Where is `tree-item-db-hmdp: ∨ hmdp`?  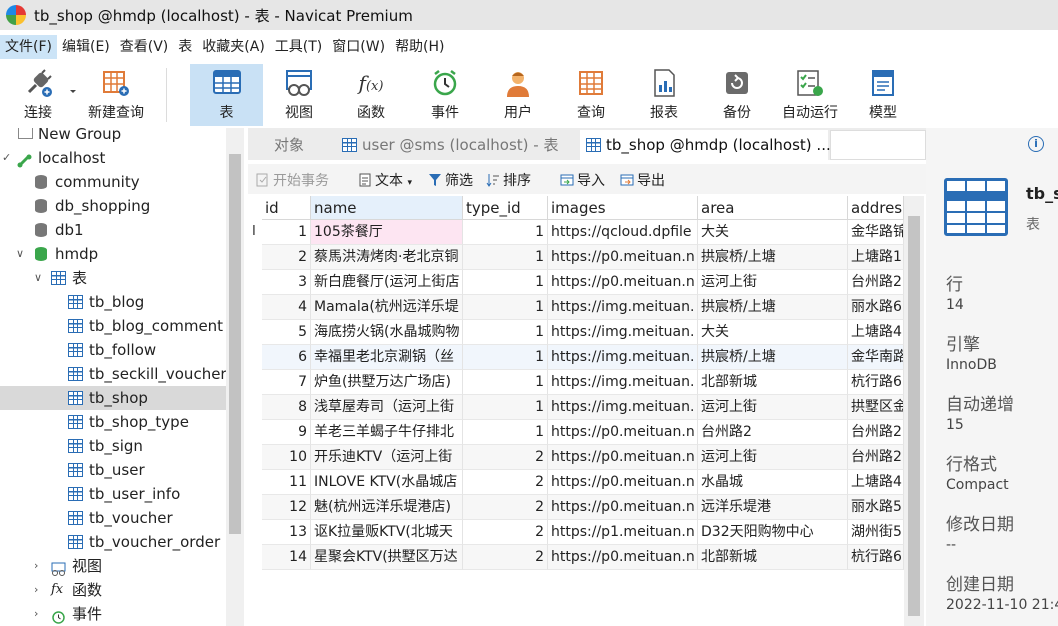 tree-item-db-hmdp: ∨ hmdp is located at coordinates (113, 254).